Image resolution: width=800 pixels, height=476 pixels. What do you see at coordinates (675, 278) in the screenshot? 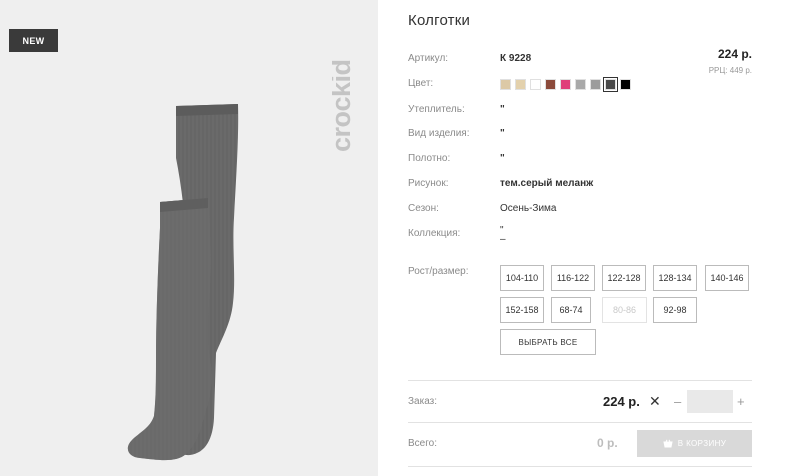
I see `size-option: 128-134` at bounding box center [675, 278].